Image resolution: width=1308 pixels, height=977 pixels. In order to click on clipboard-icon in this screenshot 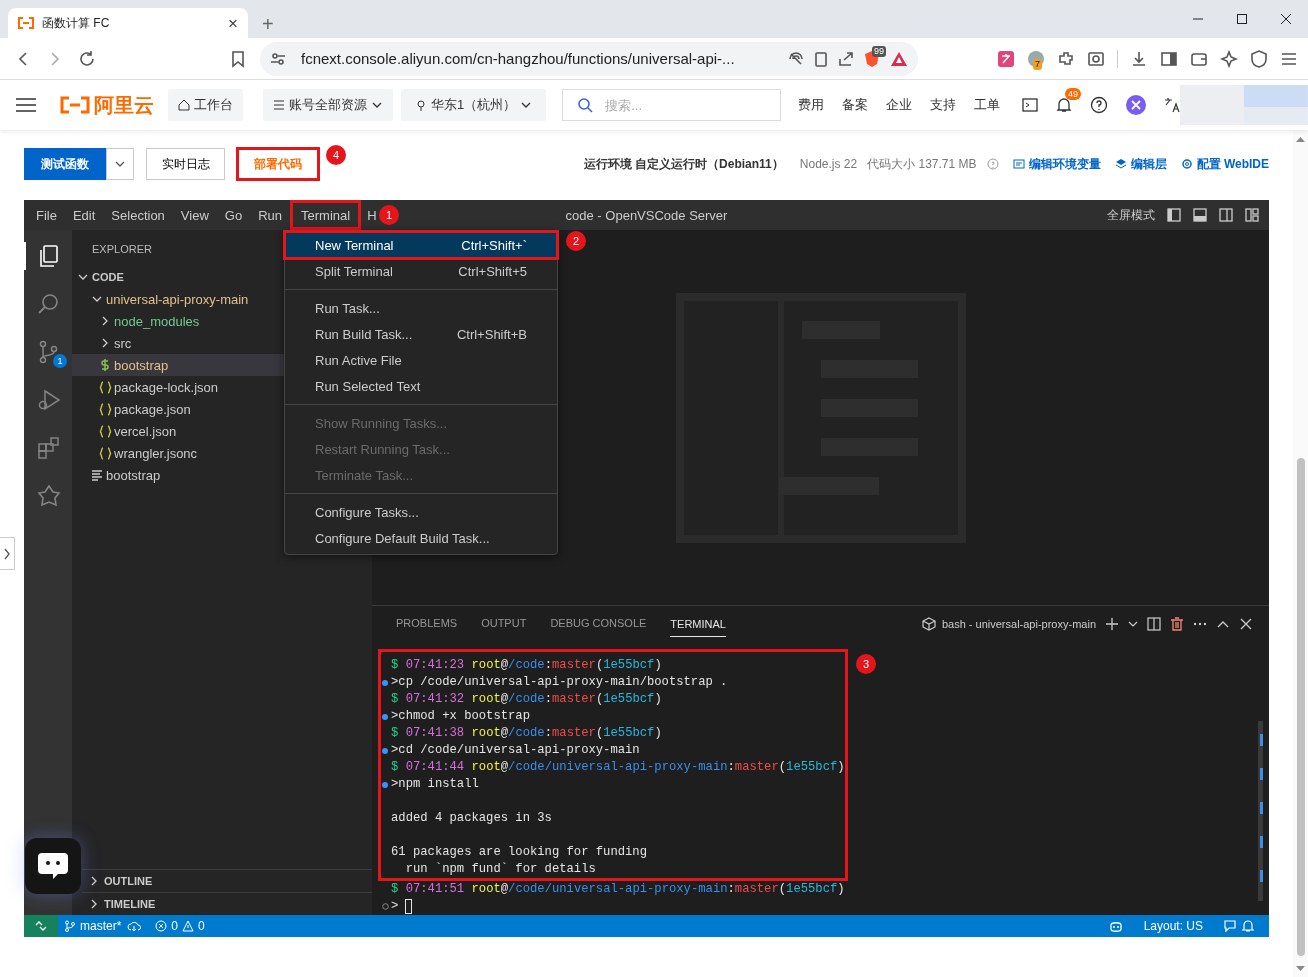, I will do `click(821, 58)`.